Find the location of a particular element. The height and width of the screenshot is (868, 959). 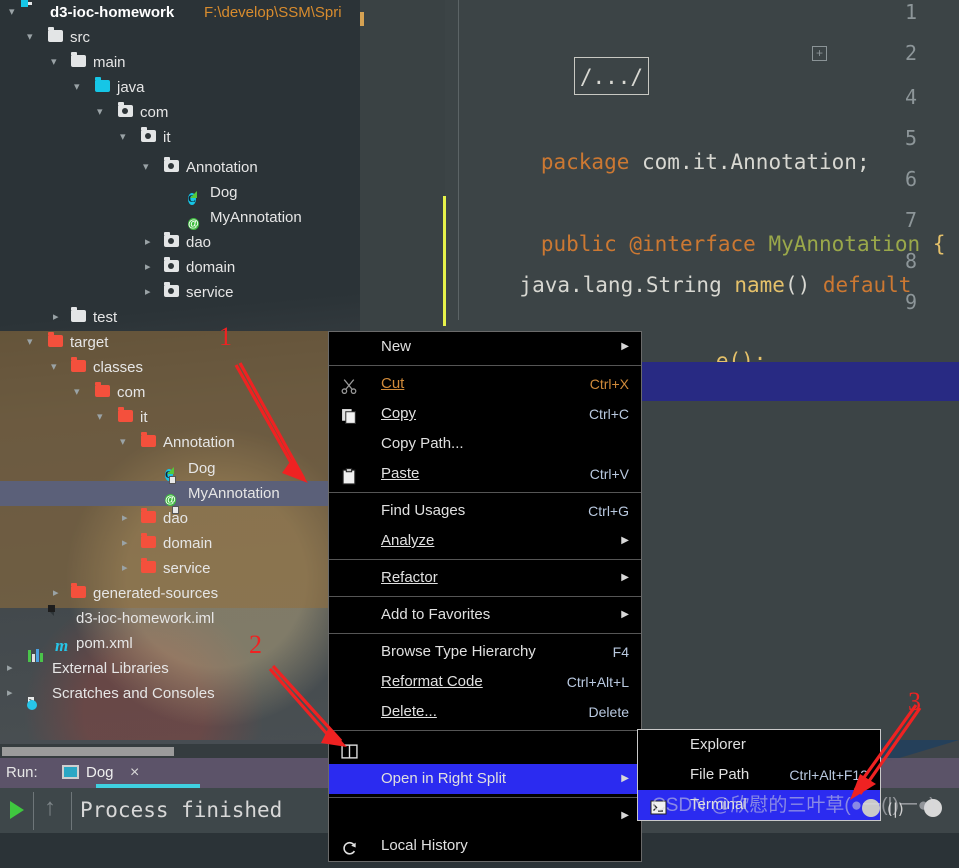

csdn-watermark: CSDN @欣慰的三叶草(●一(|)一●) is located at coordinates (794, 805).